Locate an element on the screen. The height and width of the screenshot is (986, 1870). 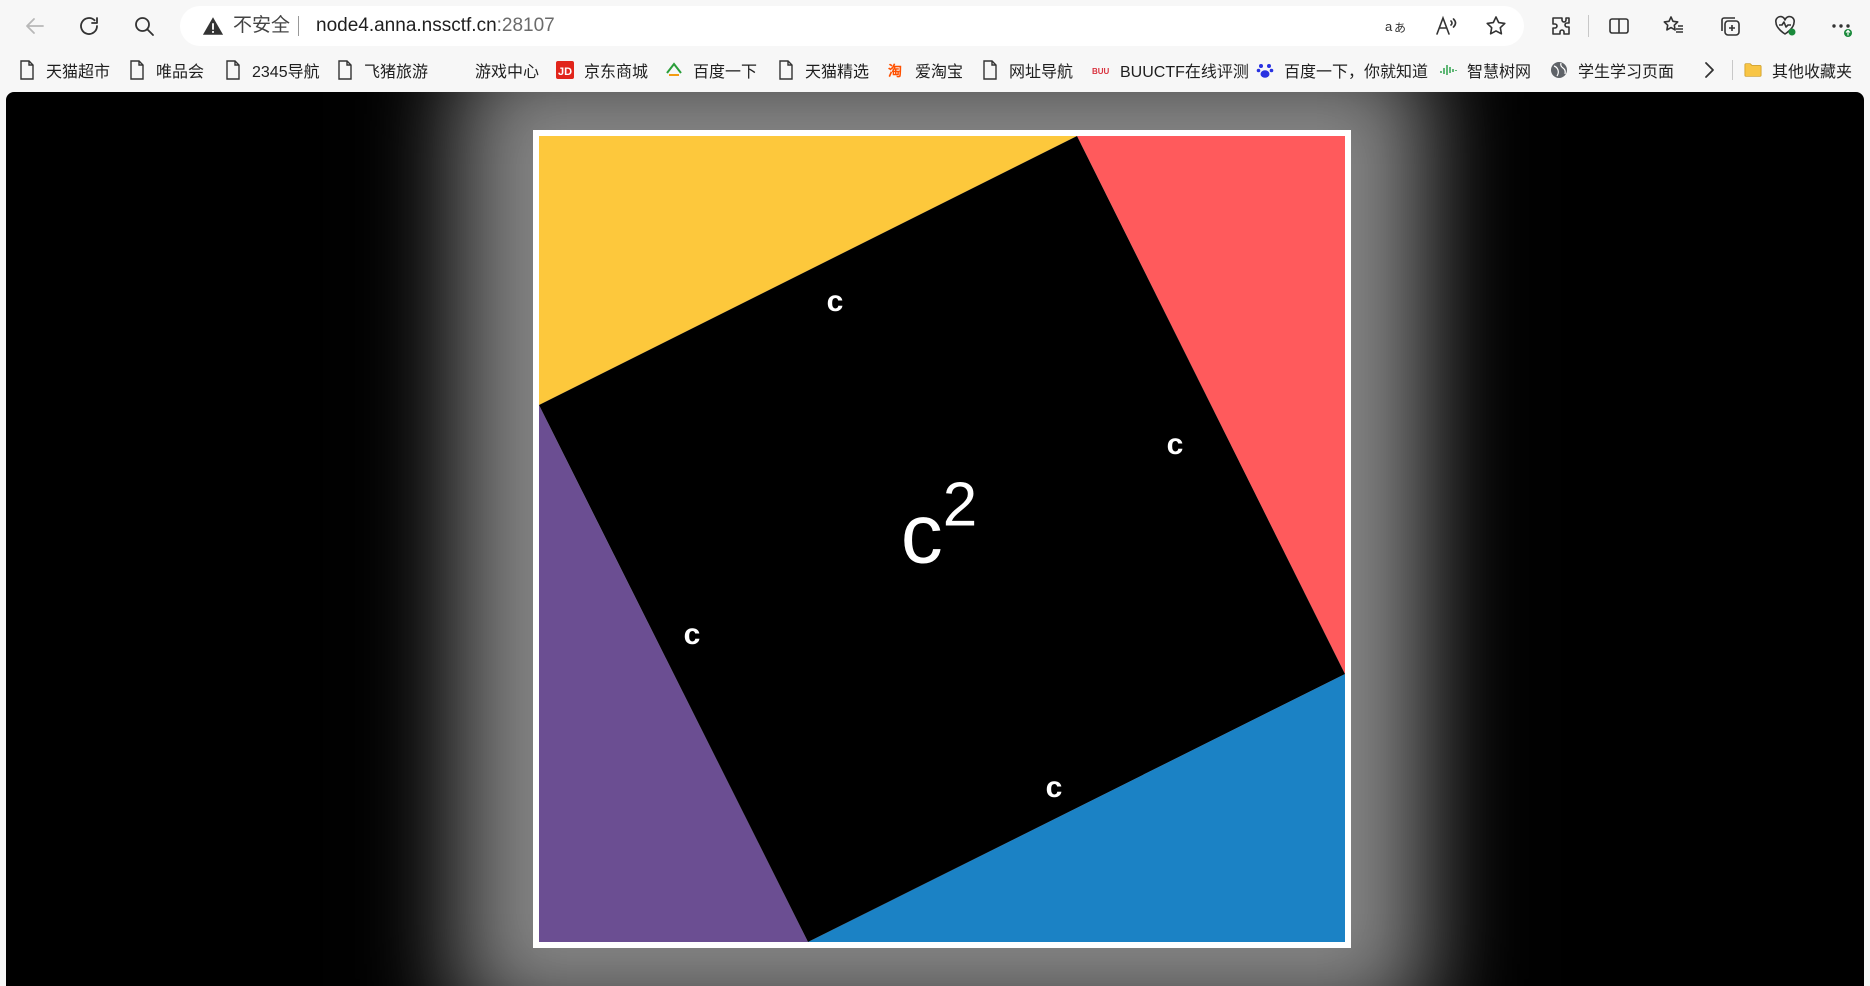
zhihuishu-icon is located at coordinates (1448, 70).